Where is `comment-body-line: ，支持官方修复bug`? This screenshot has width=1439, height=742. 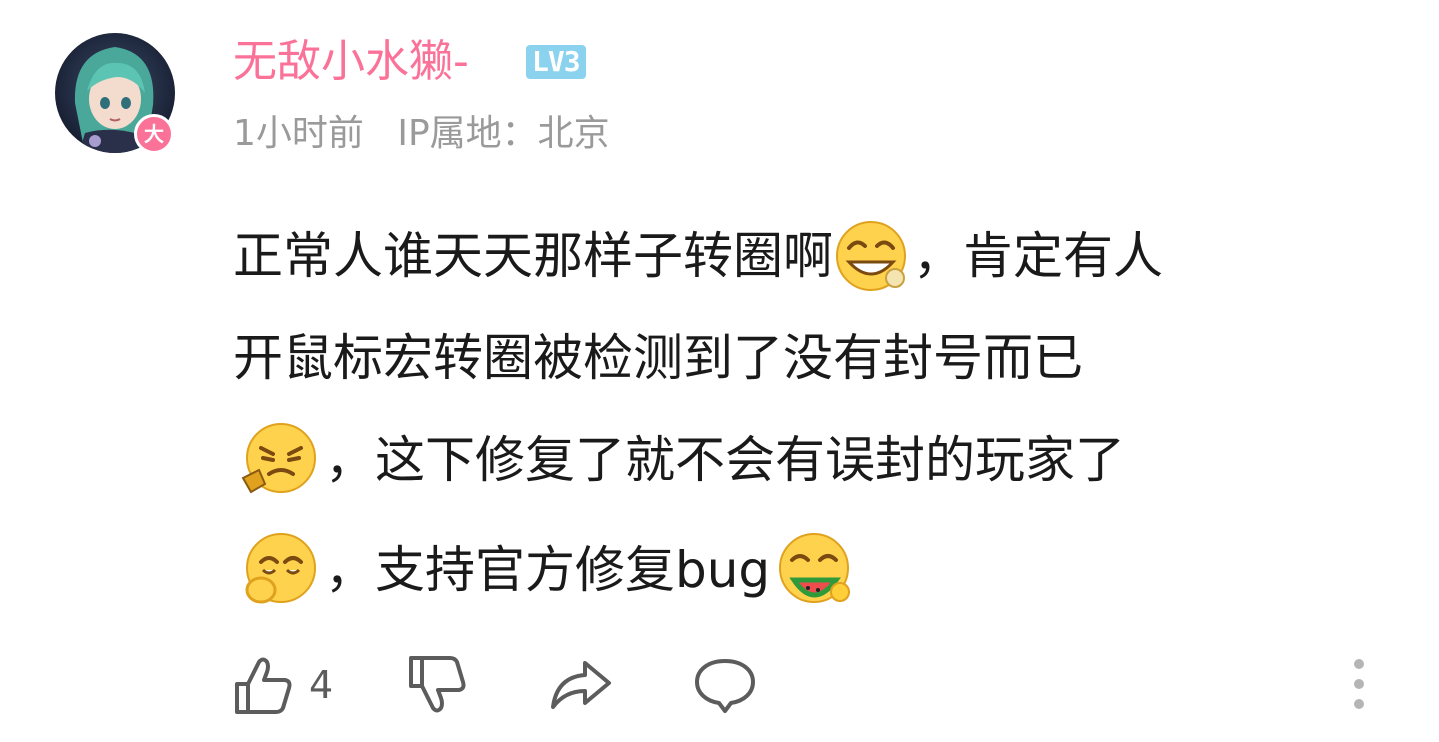 comment-body-line: ，支持官方修复bug is located at coordinates (544, 570).